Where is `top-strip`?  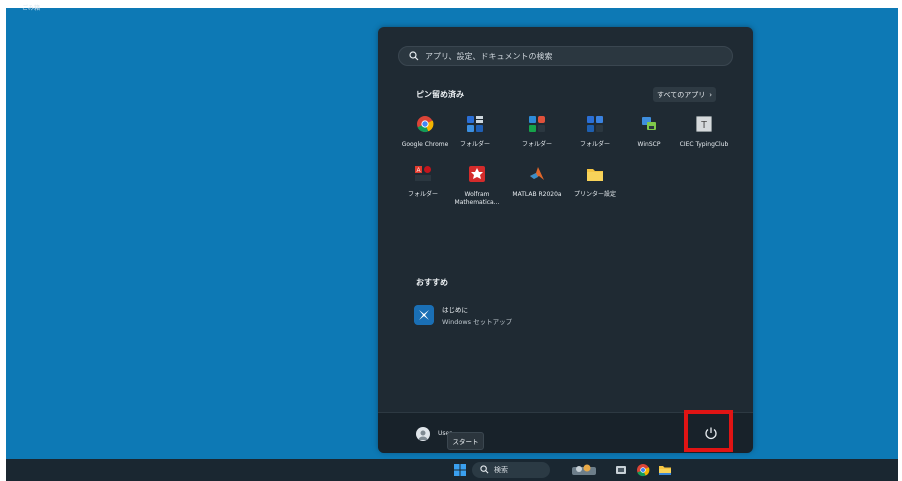
top-strip is located at coordinates (451, 4).